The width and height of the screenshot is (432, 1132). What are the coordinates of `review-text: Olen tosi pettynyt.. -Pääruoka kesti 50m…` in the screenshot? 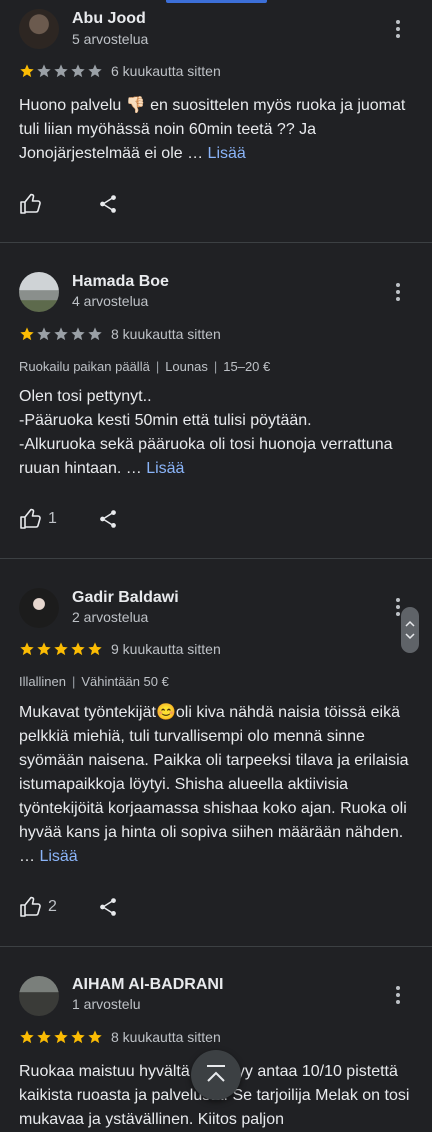 It's located at (219, 433).